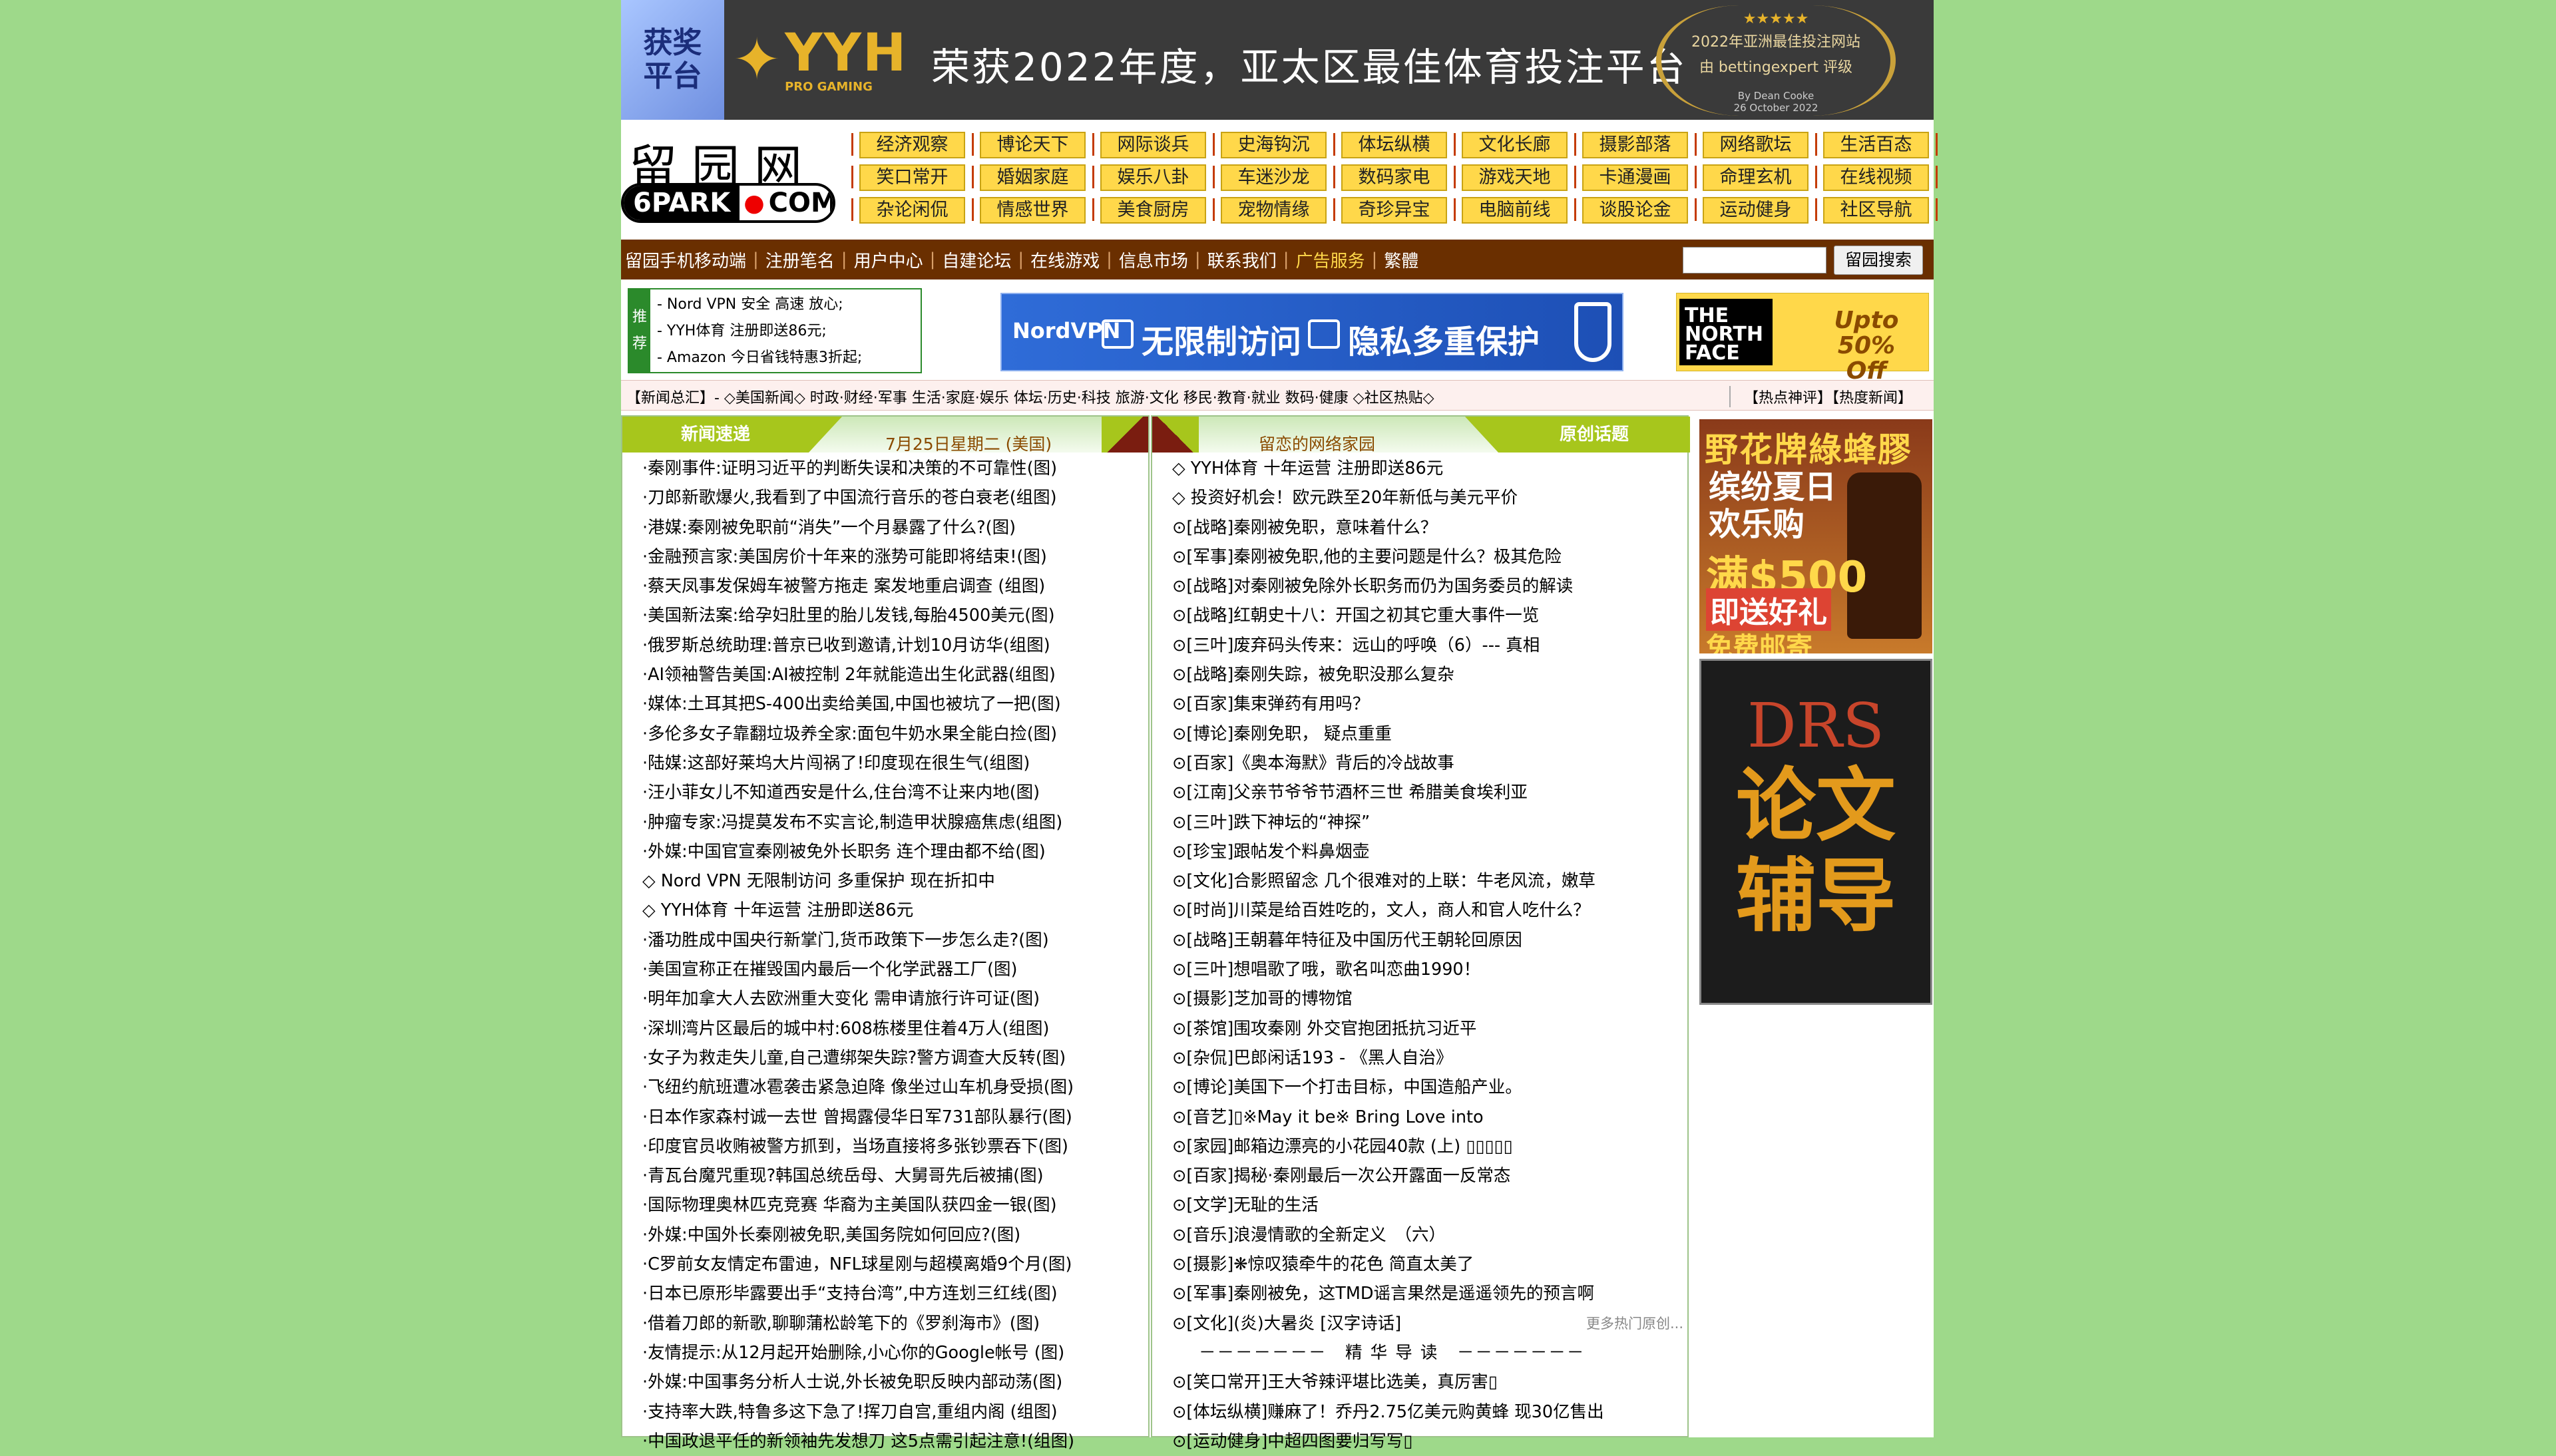  Describe the element at coordinates (885, 823) in the screenshot. I see `news-item: ·肿瘤专家:冯提莫发布不实言论,制造甲状腺癌焦虑(组图)` at that location.